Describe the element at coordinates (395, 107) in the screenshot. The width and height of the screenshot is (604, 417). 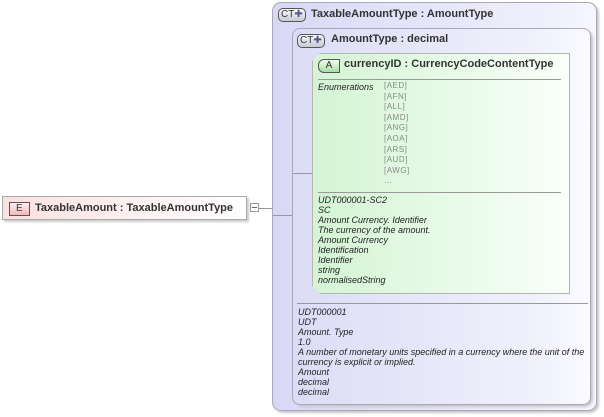
I see `enumeration-item: [ALL]` at that location.